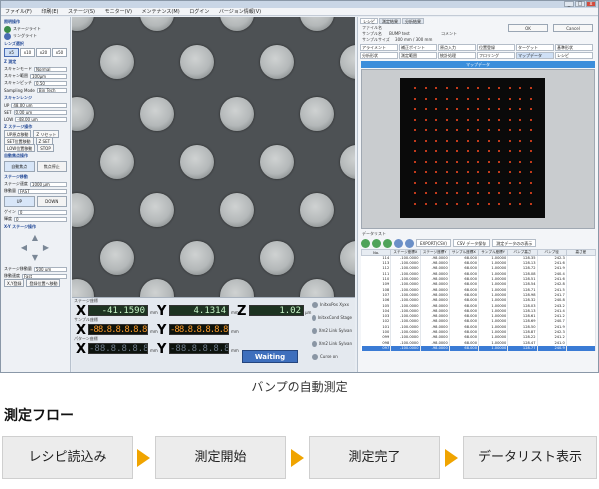 Image resolution: width=599 pixels, height=489 pixels. What do you see at coordinates (43, 52) in the screenshot?
I see `lens-option: x20` at bounding box center [43, 52].